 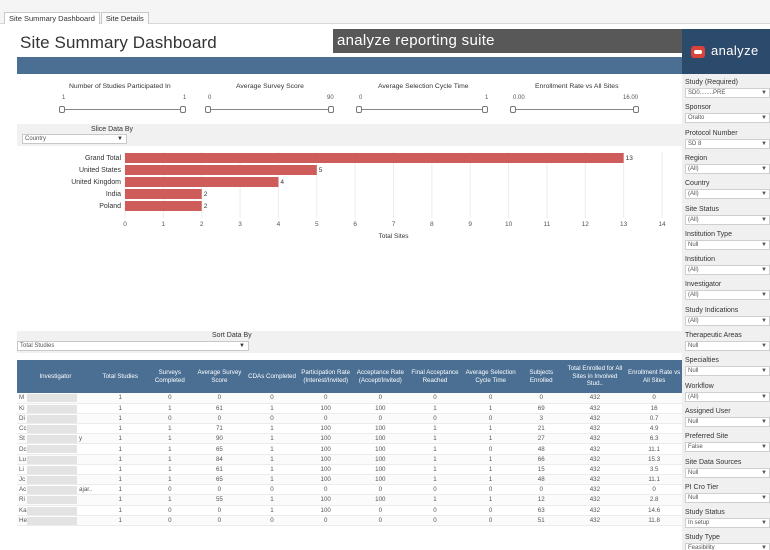 I want to click on investigator-name-end: ajar.., so click(x=86, y=490).